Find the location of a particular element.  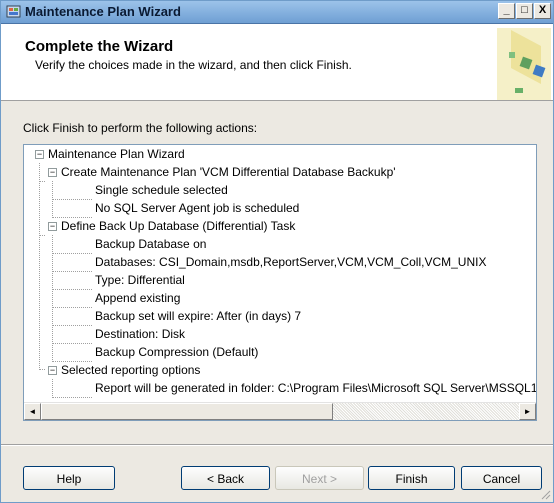

app-icon is located at coordinates (13, 11).